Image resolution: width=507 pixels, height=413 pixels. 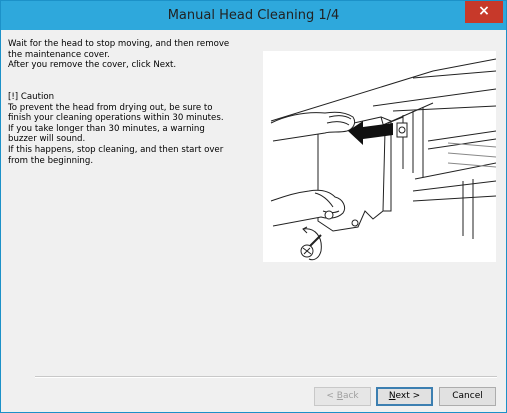 What do you see at coordinates (467, 396) in the screenshot?
I see `cancel-button: Cancel` at bounding box center [467, 396].